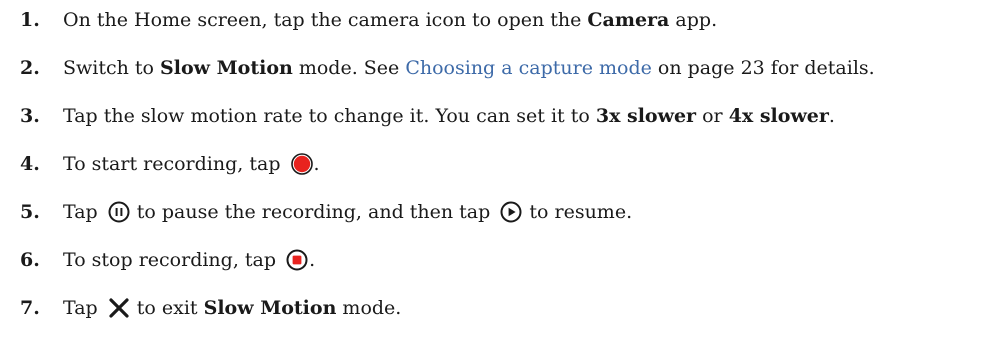 The height and width of the screenshot is (354, 988). I want to click on step-text-part: or, so click(712, 116).